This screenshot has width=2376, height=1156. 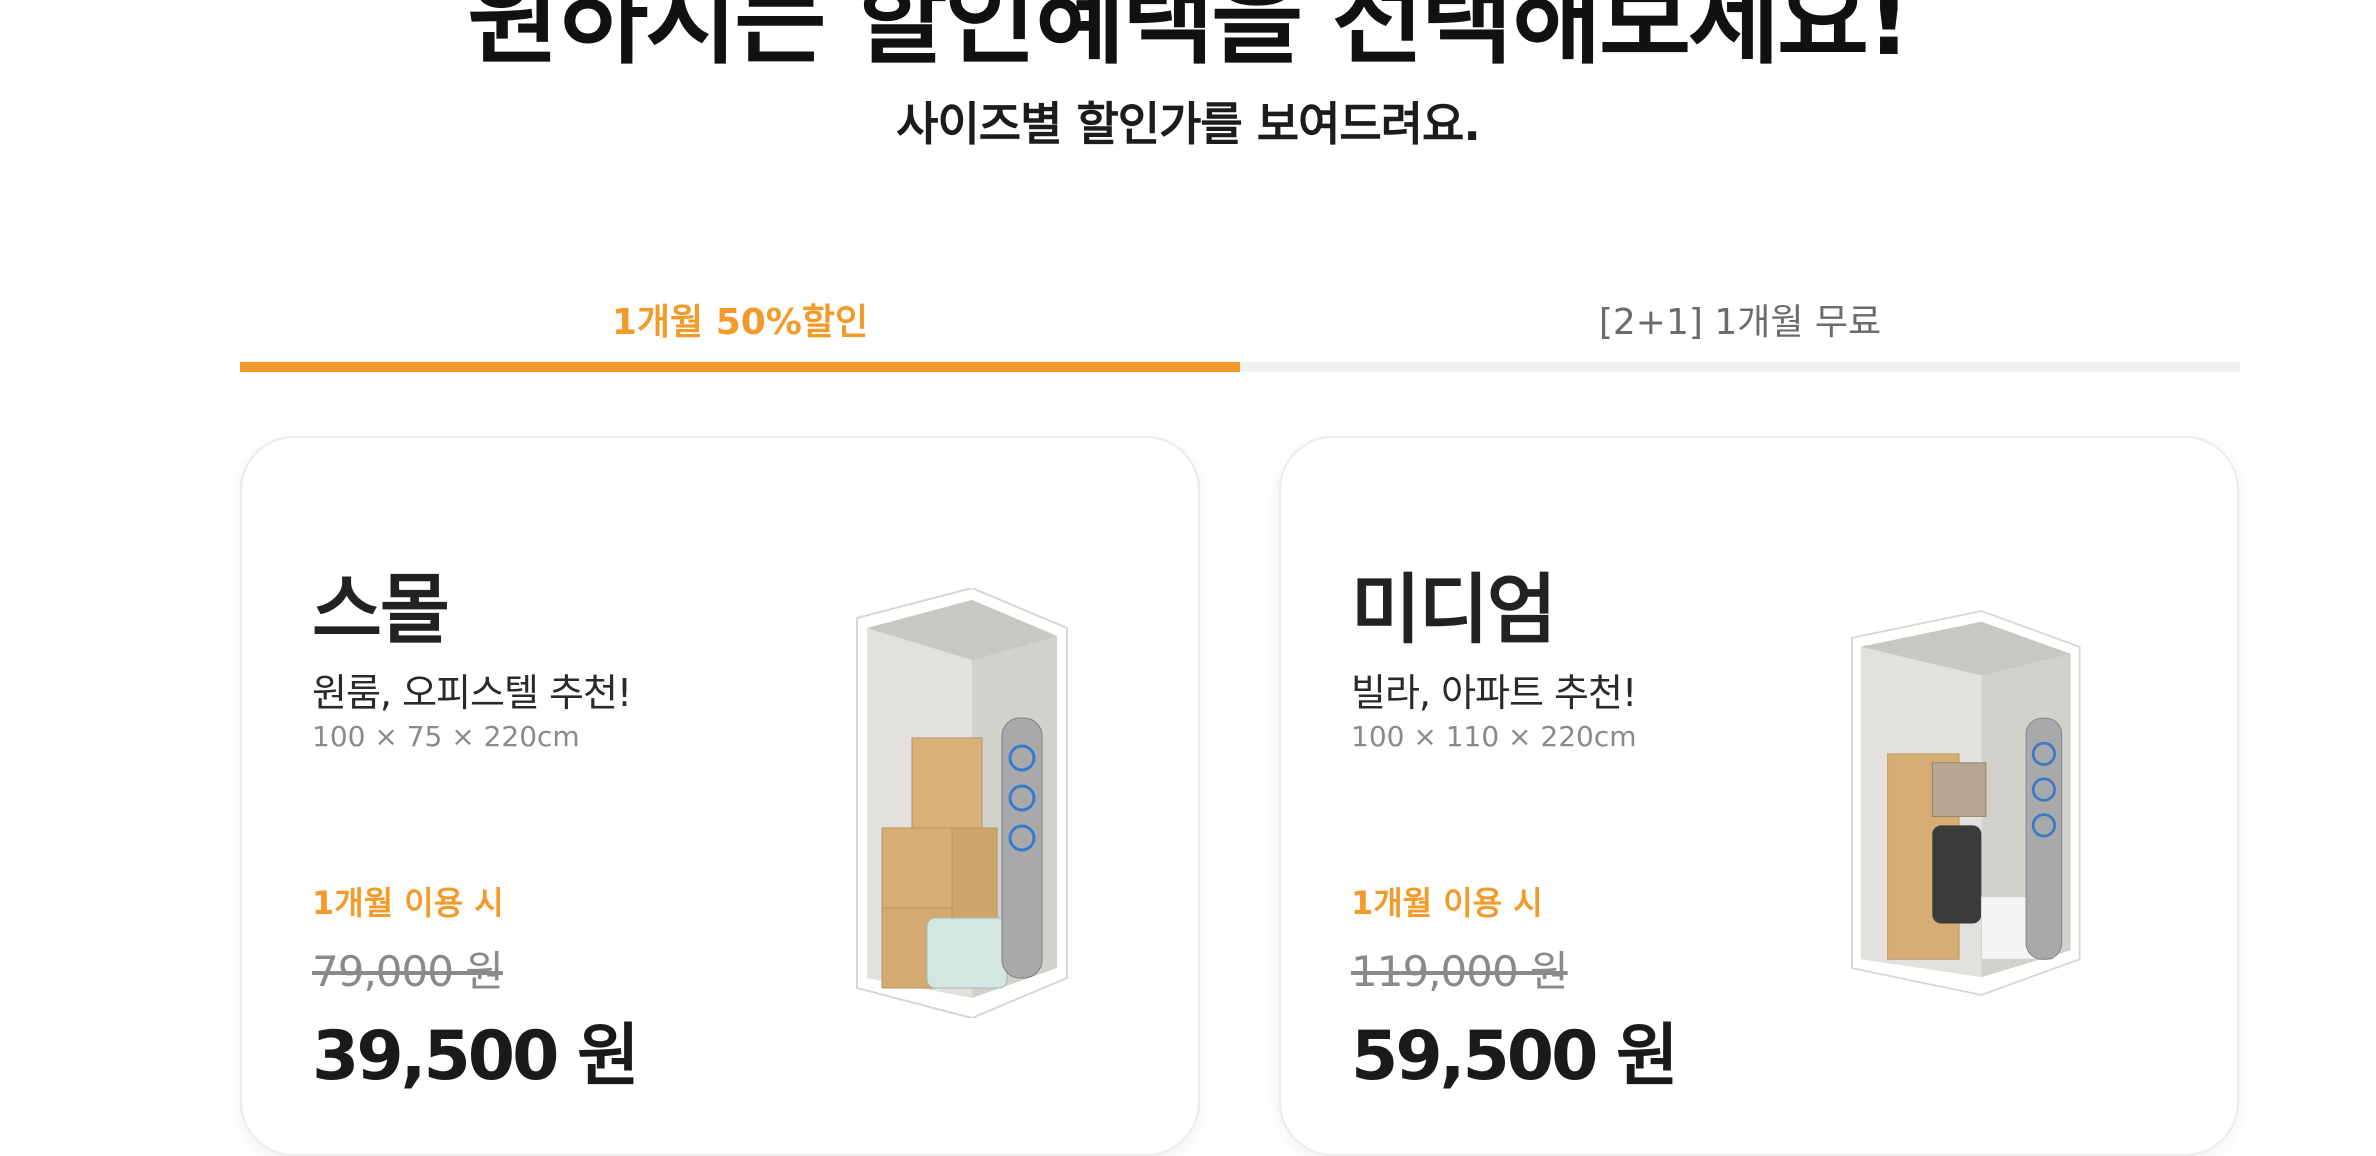 I want to click on card-dimensions: 100 × 110 × 220cm, so click(x=1494, y=736).